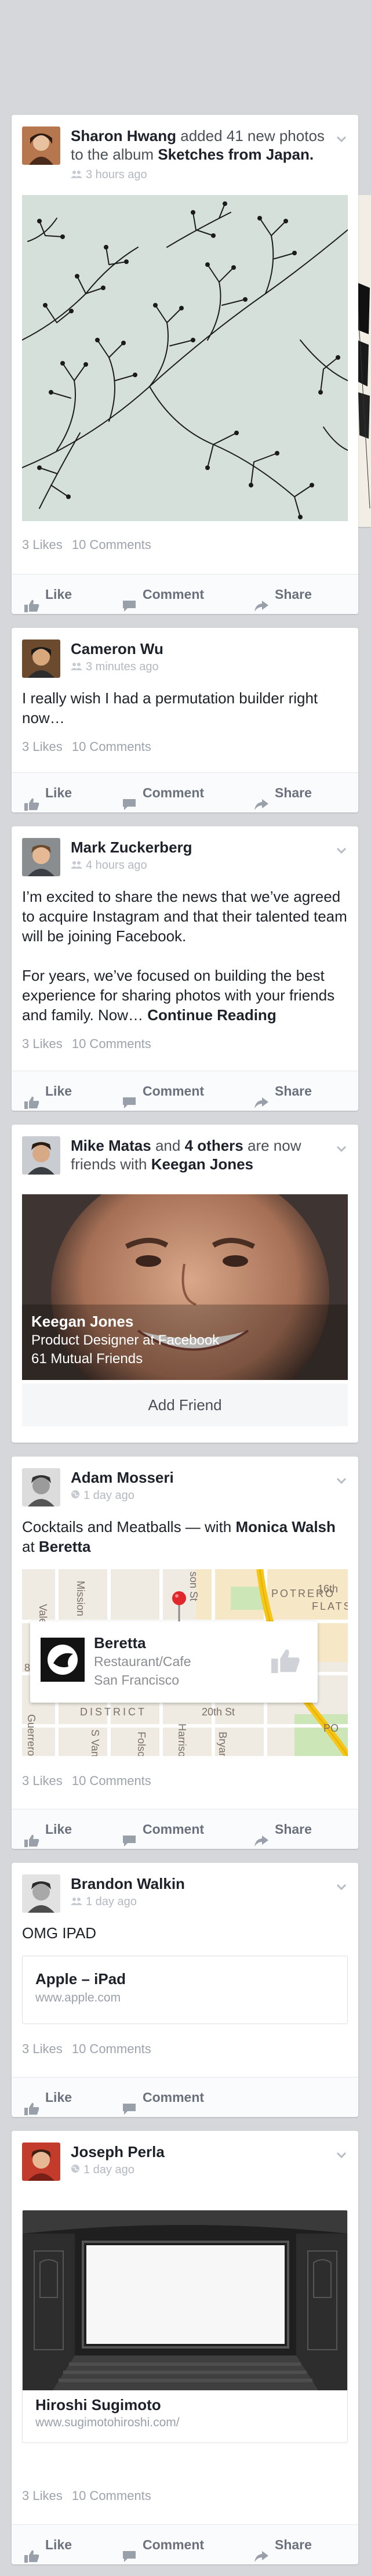  What do you see at coordinates (117, 174) in the screenshot?
I see `post-time: 3 hours ago` at bounding box center [117, 174].